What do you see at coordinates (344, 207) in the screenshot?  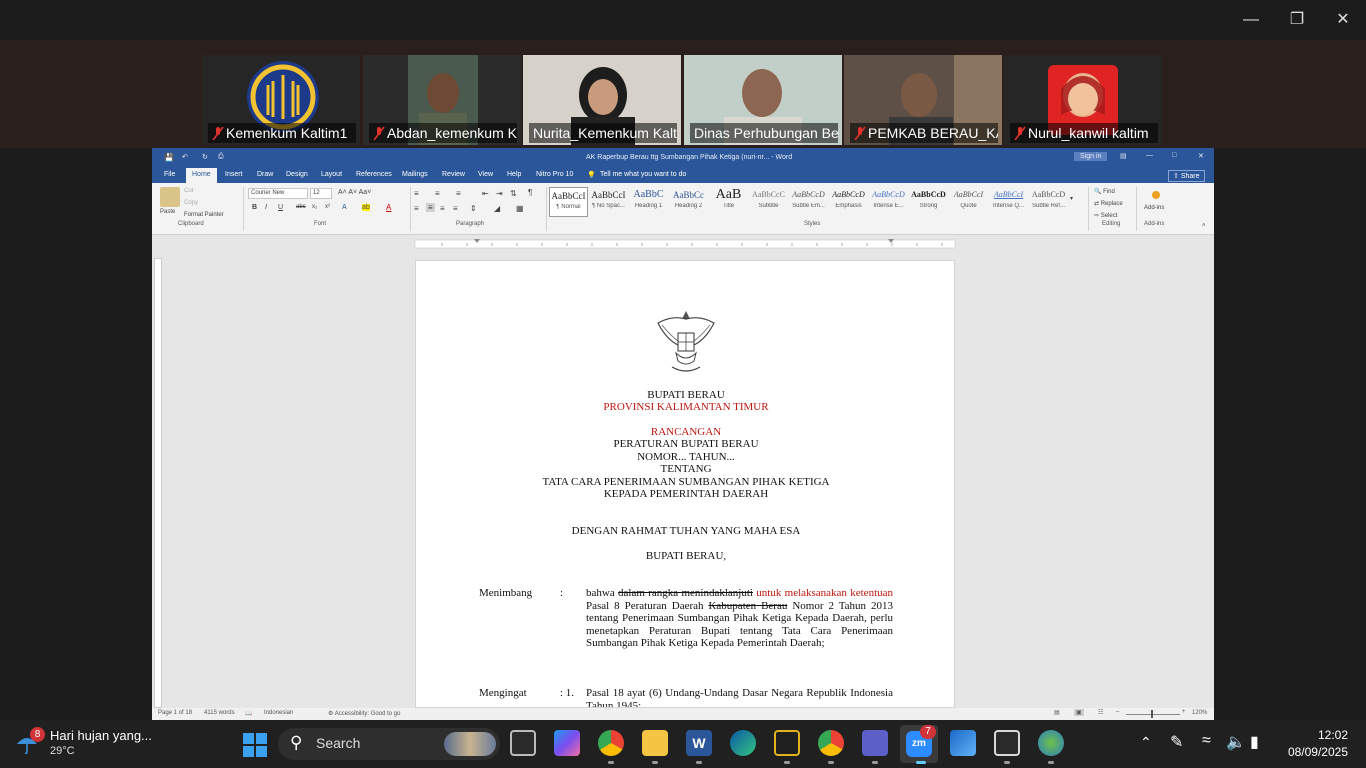 I see `text-effects-icon: A` at bounding box center [344, 207].